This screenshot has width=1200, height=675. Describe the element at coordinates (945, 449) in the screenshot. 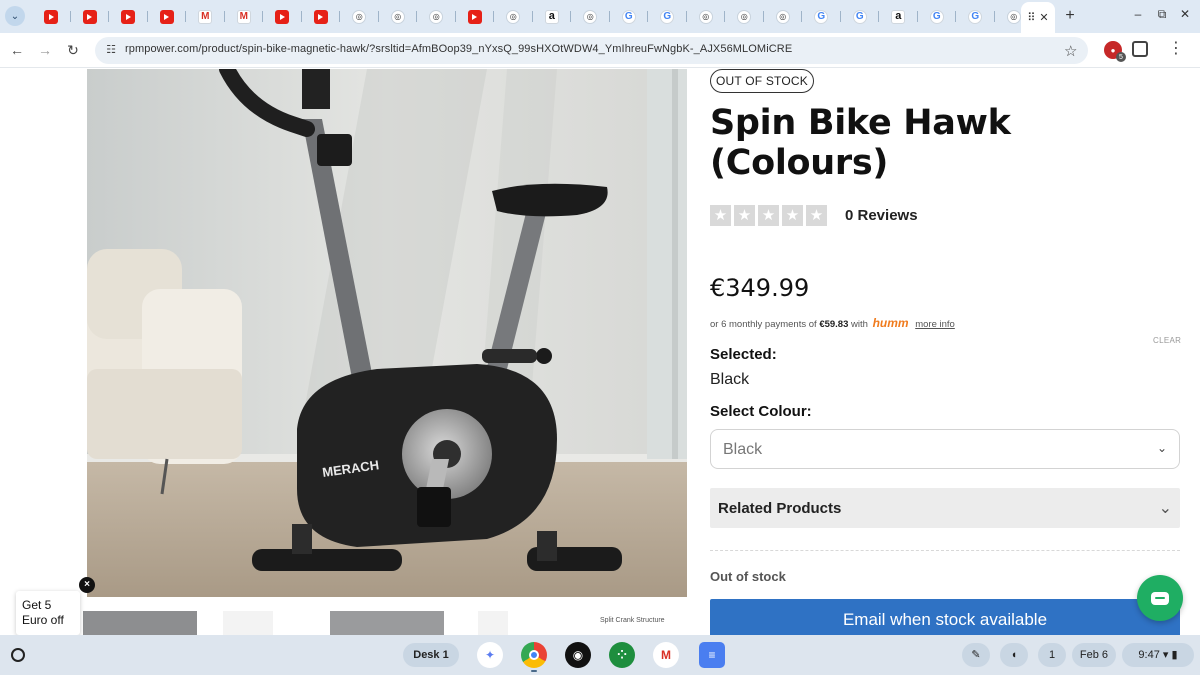

I see `colour-select: Black ⌄` at that location.